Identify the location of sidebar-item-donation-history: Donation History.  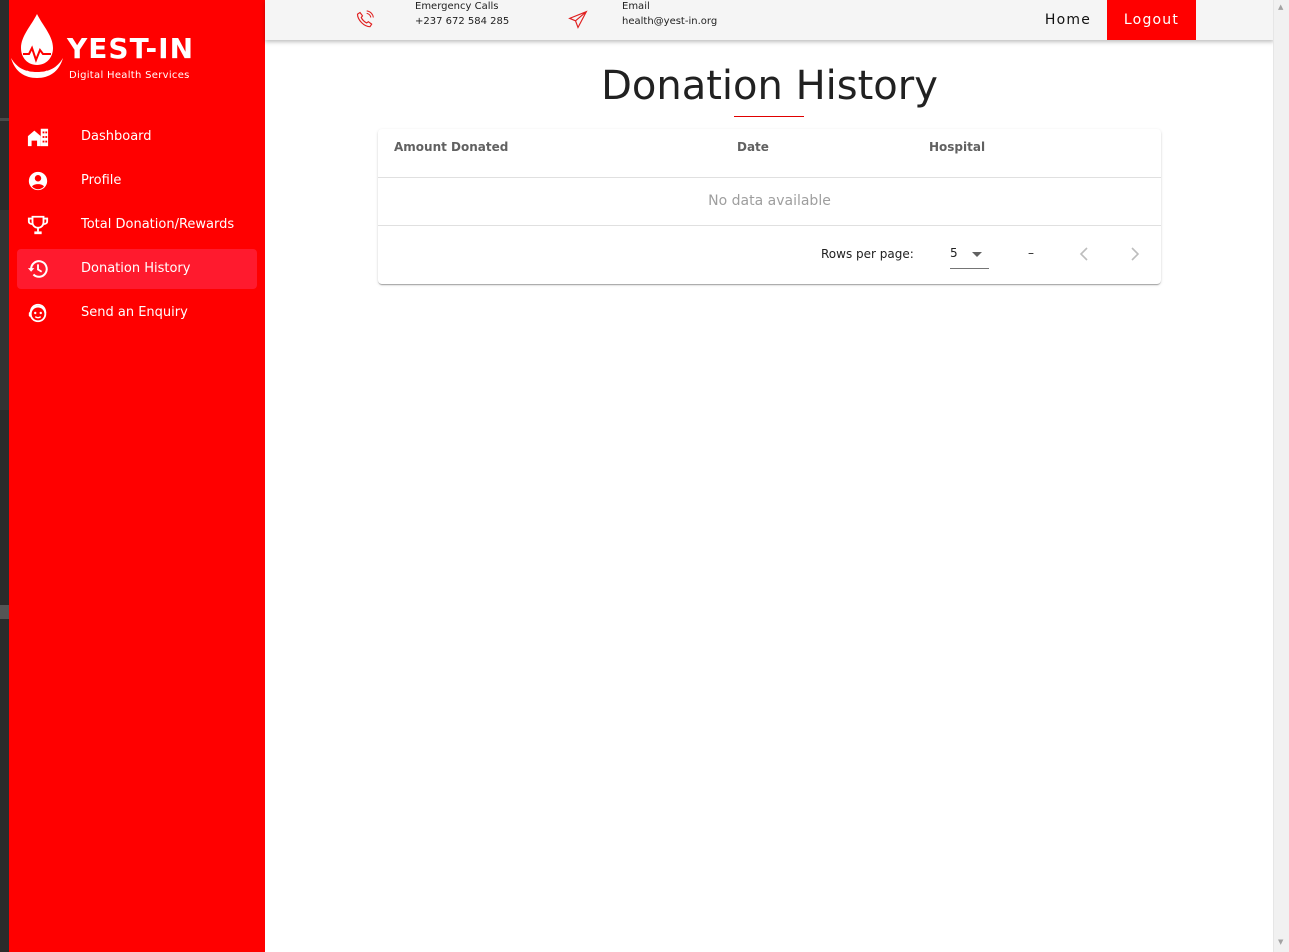
(137, 269).